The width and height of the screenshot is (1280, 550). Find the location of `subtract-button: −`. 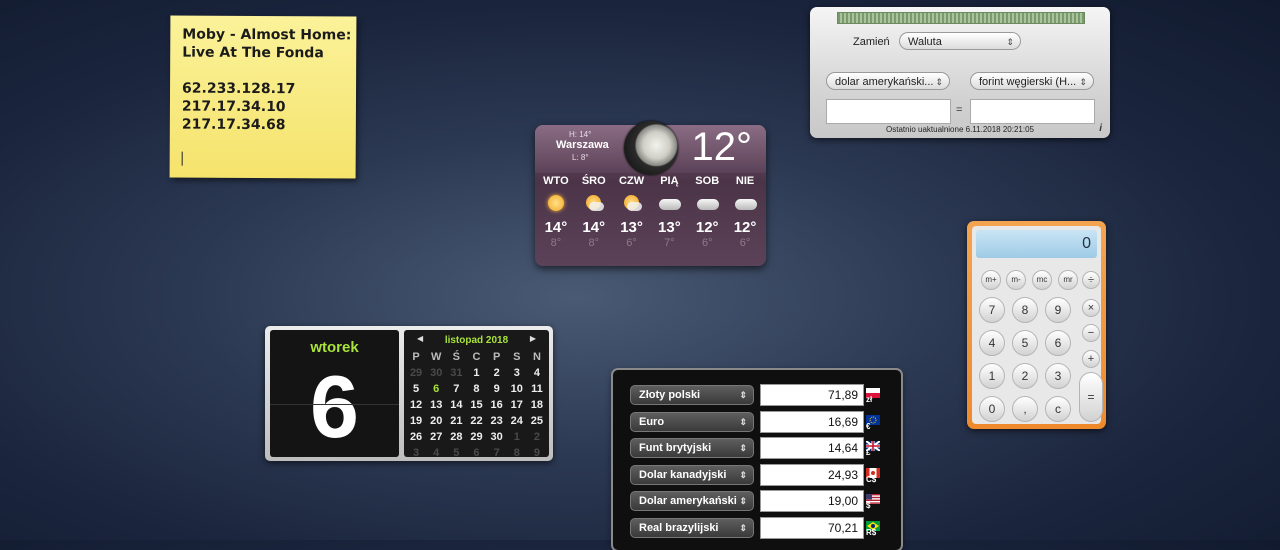

subtract-button: − is located at coordinates (1091, 333).